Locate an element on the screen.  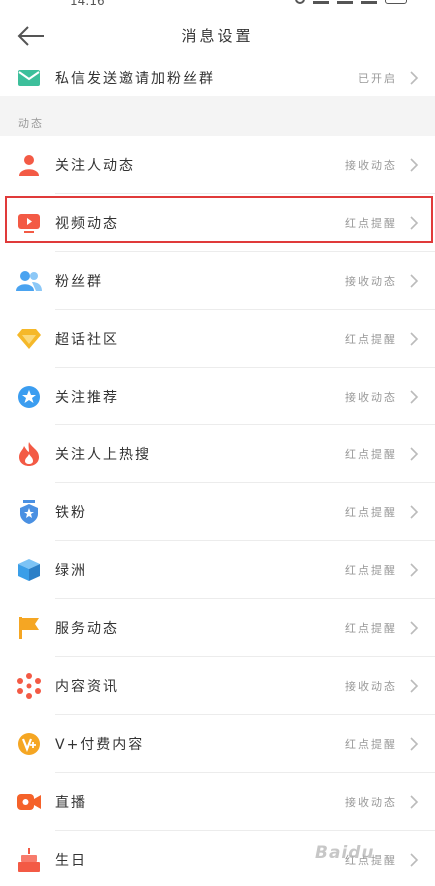
setting-label: 关注推荐 is located at coordinates (87, 397).